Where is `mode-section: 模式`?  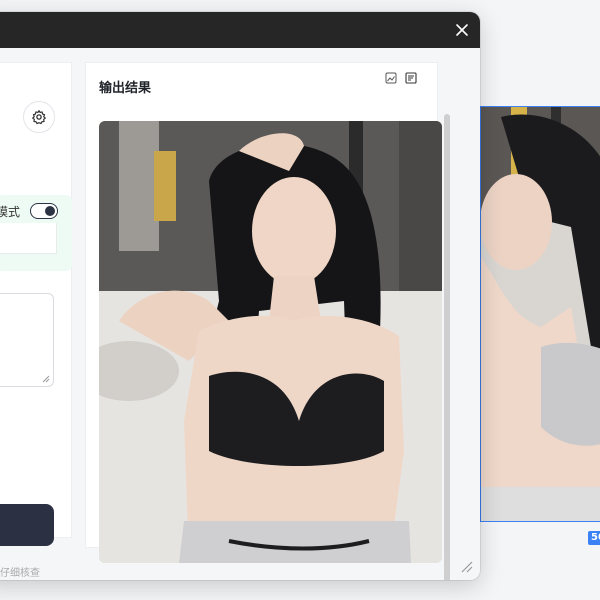 mode-section: 模式 is located at coordinates (36, 233).